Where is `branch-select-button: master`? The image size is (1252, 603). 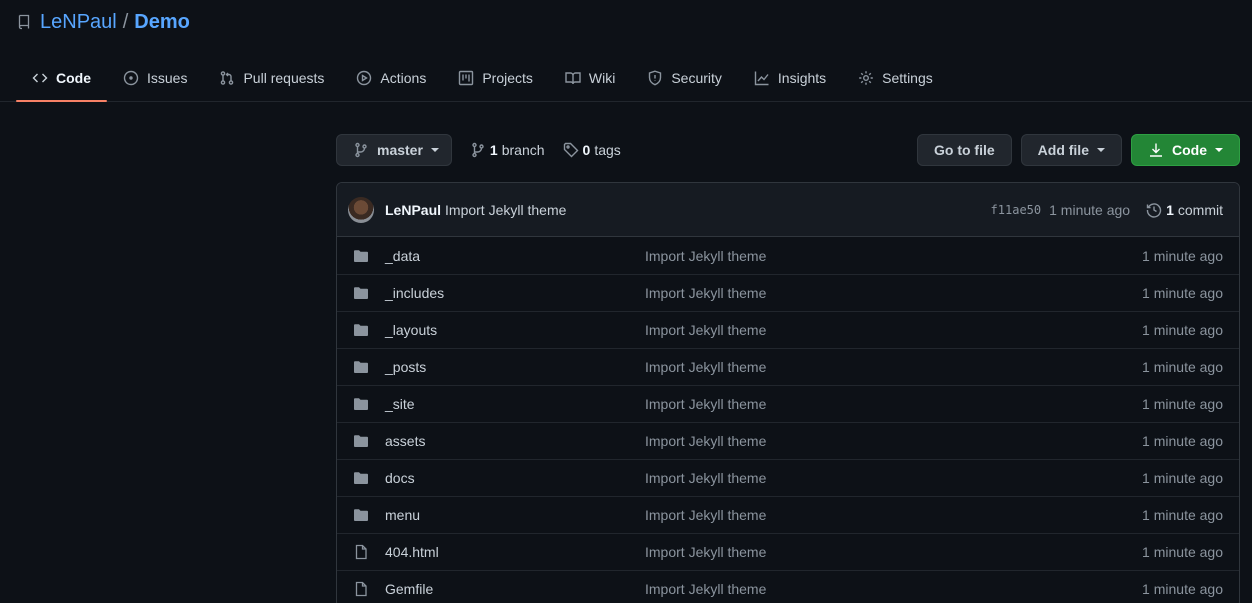 branch-select-button: master is located at coordinates (394, 150).